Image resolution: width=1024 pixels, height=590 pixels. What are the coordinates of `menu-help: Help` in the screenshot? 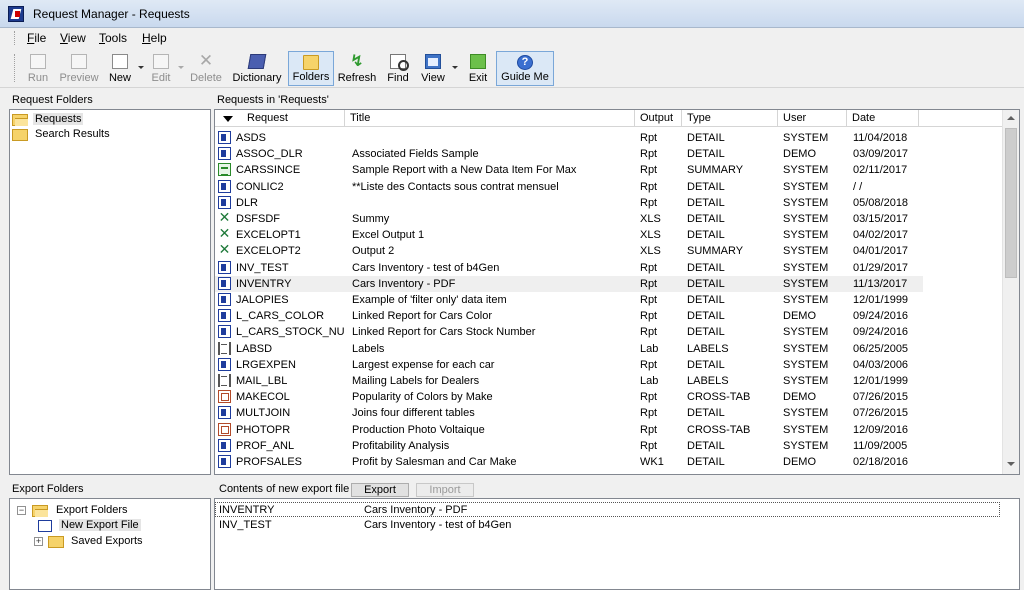 It's located at (154, 38).